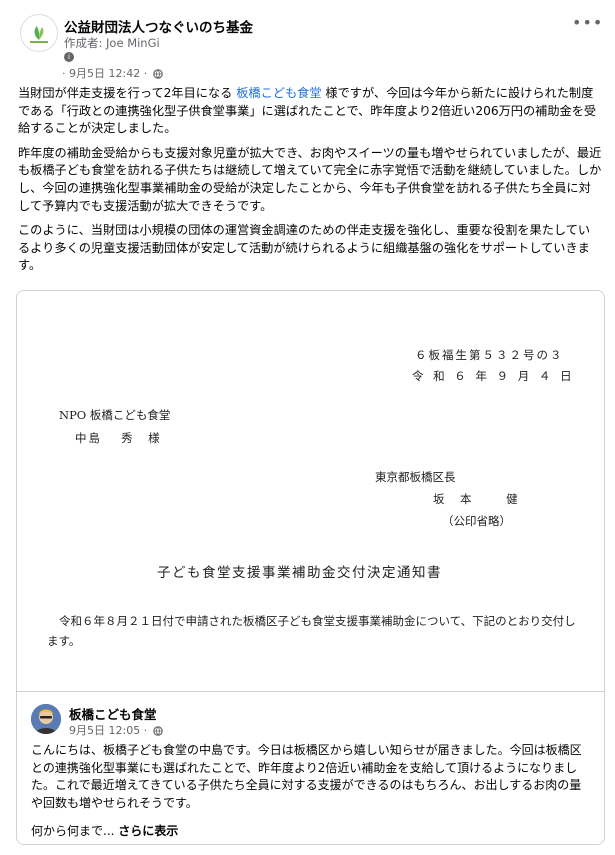 This screenshot has height=855, width=615. What do you see at coordinates (476, 499) in the screenshot?
I see `doc-sender-name: 坂 本 健` at bounding box center [476, 499].